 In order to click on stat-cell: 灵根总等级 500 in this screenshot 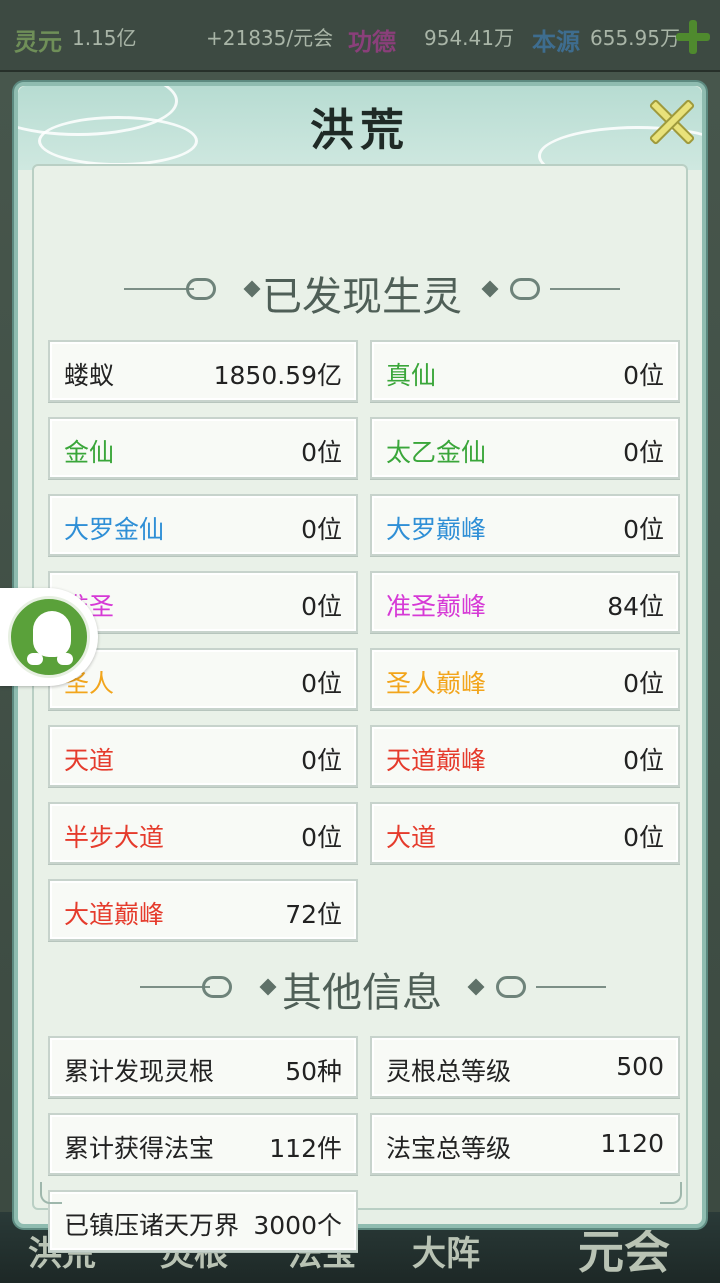, I will do `click(525, 1067)`.